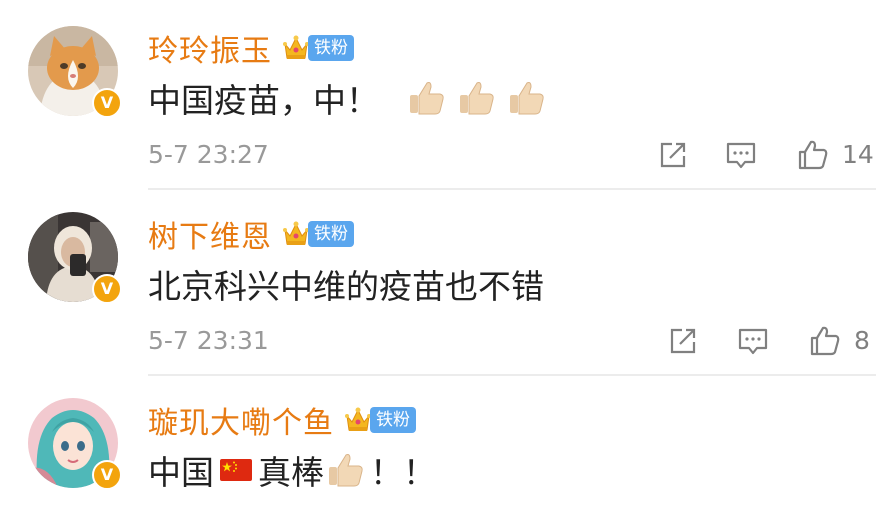 The image size is (876, 506). Describe the element at coordinates (208, 340) in the screenshot. I see `timestamp: 5-7 23:31` at that location.